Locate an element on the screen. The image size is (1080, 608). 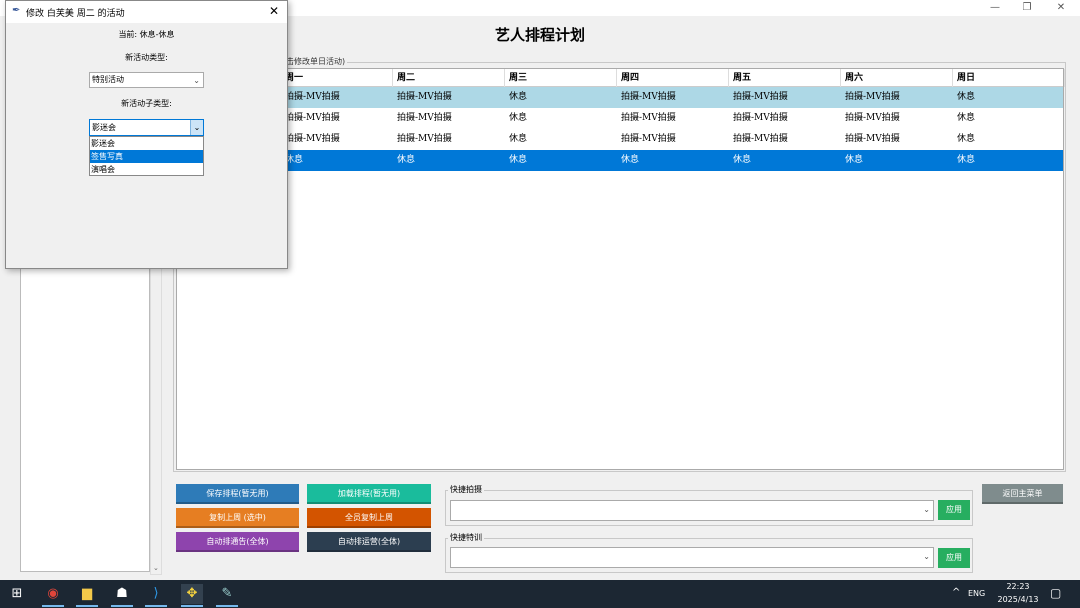
copy-all-last-week-button: 全员复制上周 is located at coordinates (369, 518).